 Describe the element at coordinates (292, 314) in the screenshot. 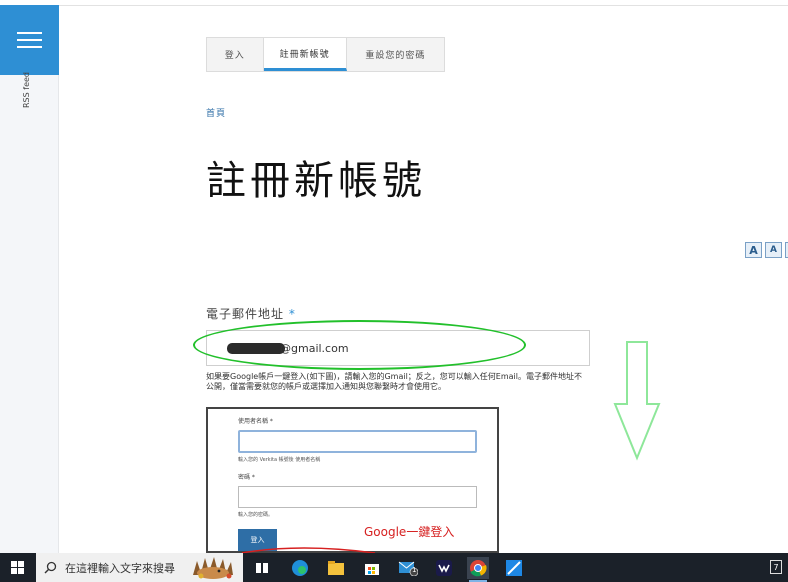

I see `required-mark: *` at that location.